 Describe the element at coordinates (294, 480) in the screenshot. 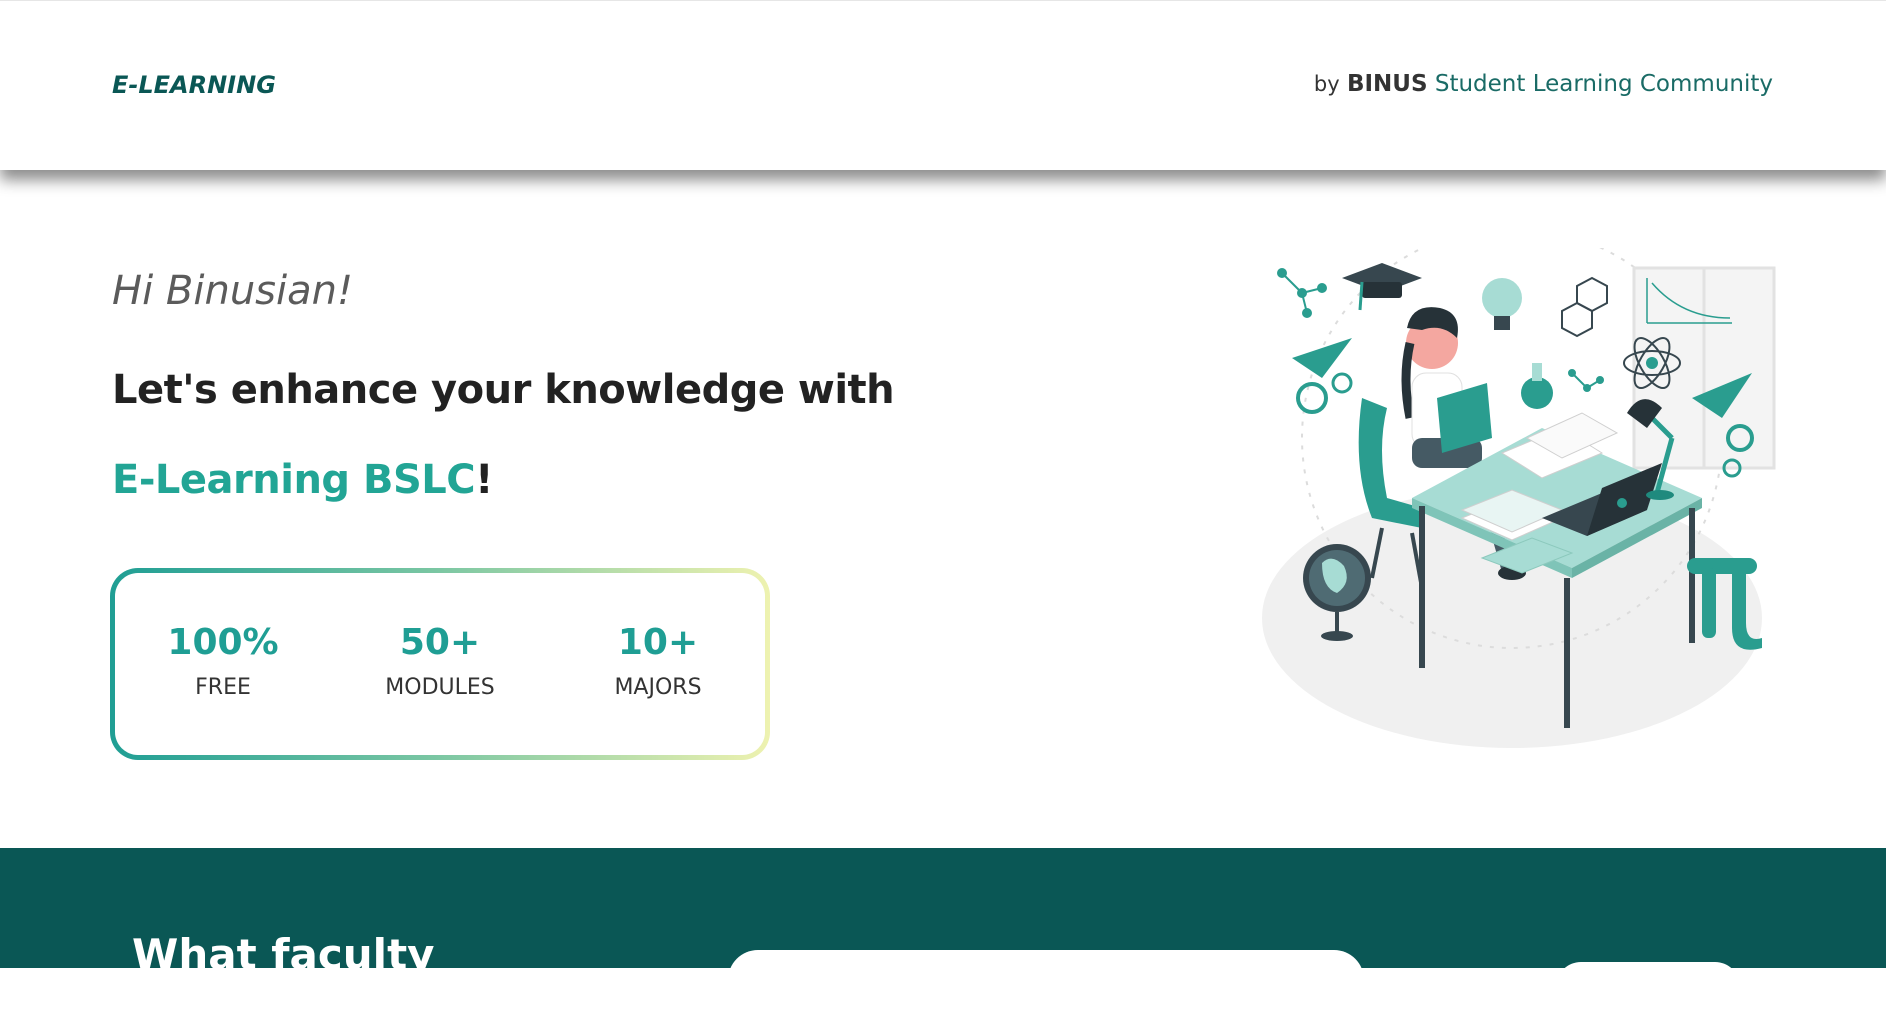

I see `headline-accent: E-Learning BSLC` at that location.